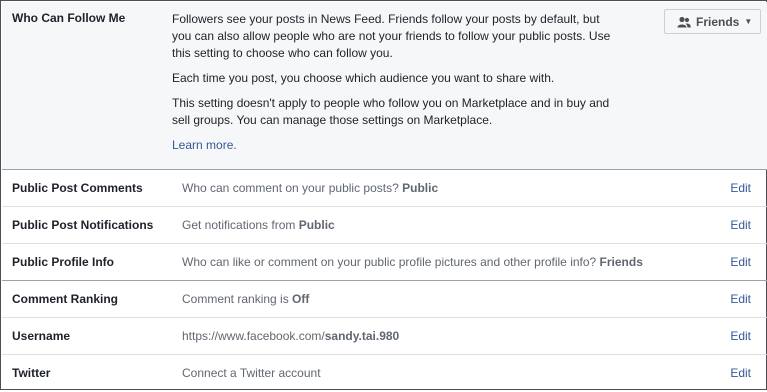  I want to click on setting-row-twitter: Twitter Connect a Twitter account Edit, so click(384, 373).